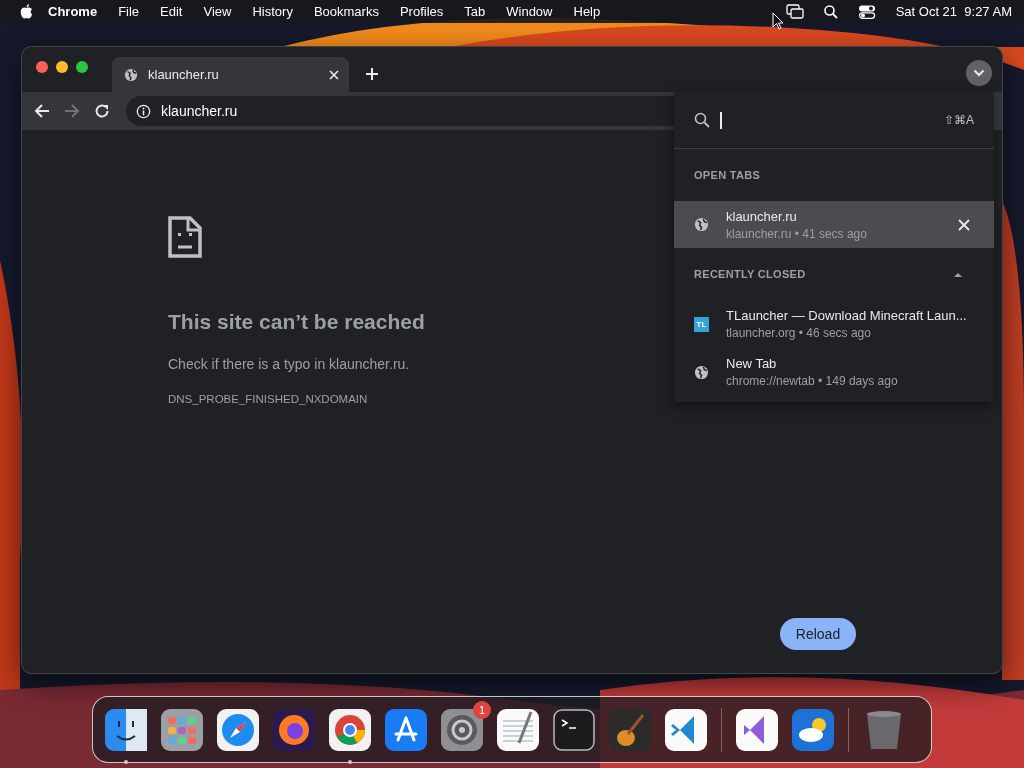  What do you see at coordinates (834, 372) in the screenshot?
I see `tab-list-item: New Tab chrome://newtab • 149 days ago` at bounding box center [834, 372].